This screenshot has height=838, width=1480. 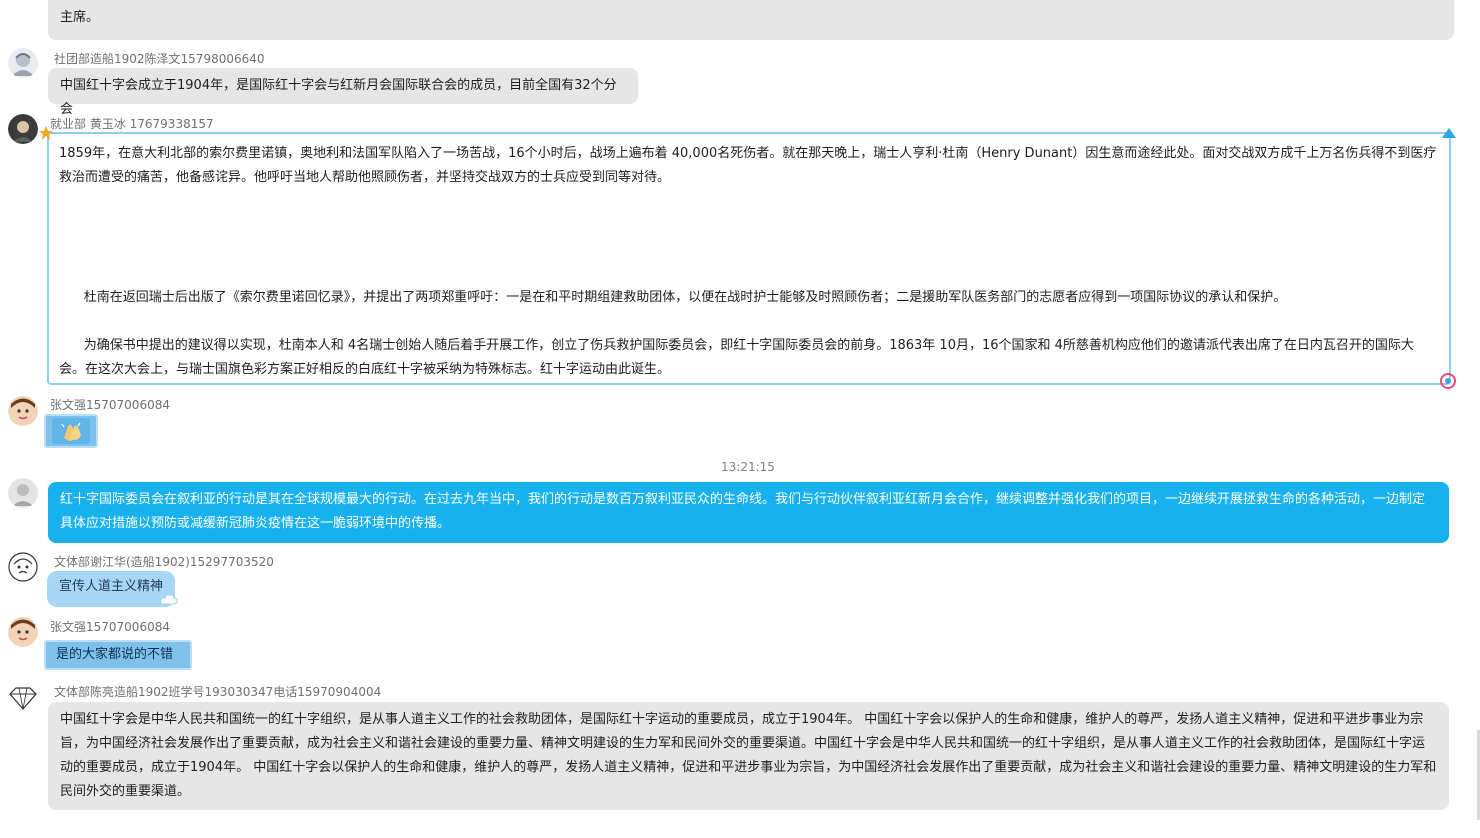 I want to click on message-timestamp: 13:21:15, so click(x=748, y=467).